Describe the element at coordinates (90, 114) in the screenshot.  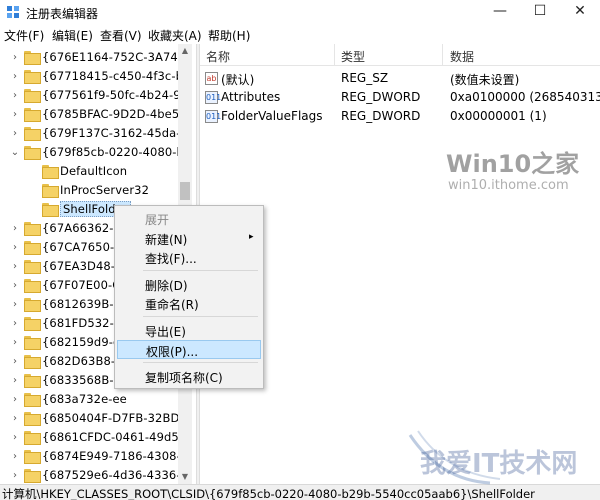
I see `tree-item: › {6785BFAC-9D2D-4be5-B7` at that location.